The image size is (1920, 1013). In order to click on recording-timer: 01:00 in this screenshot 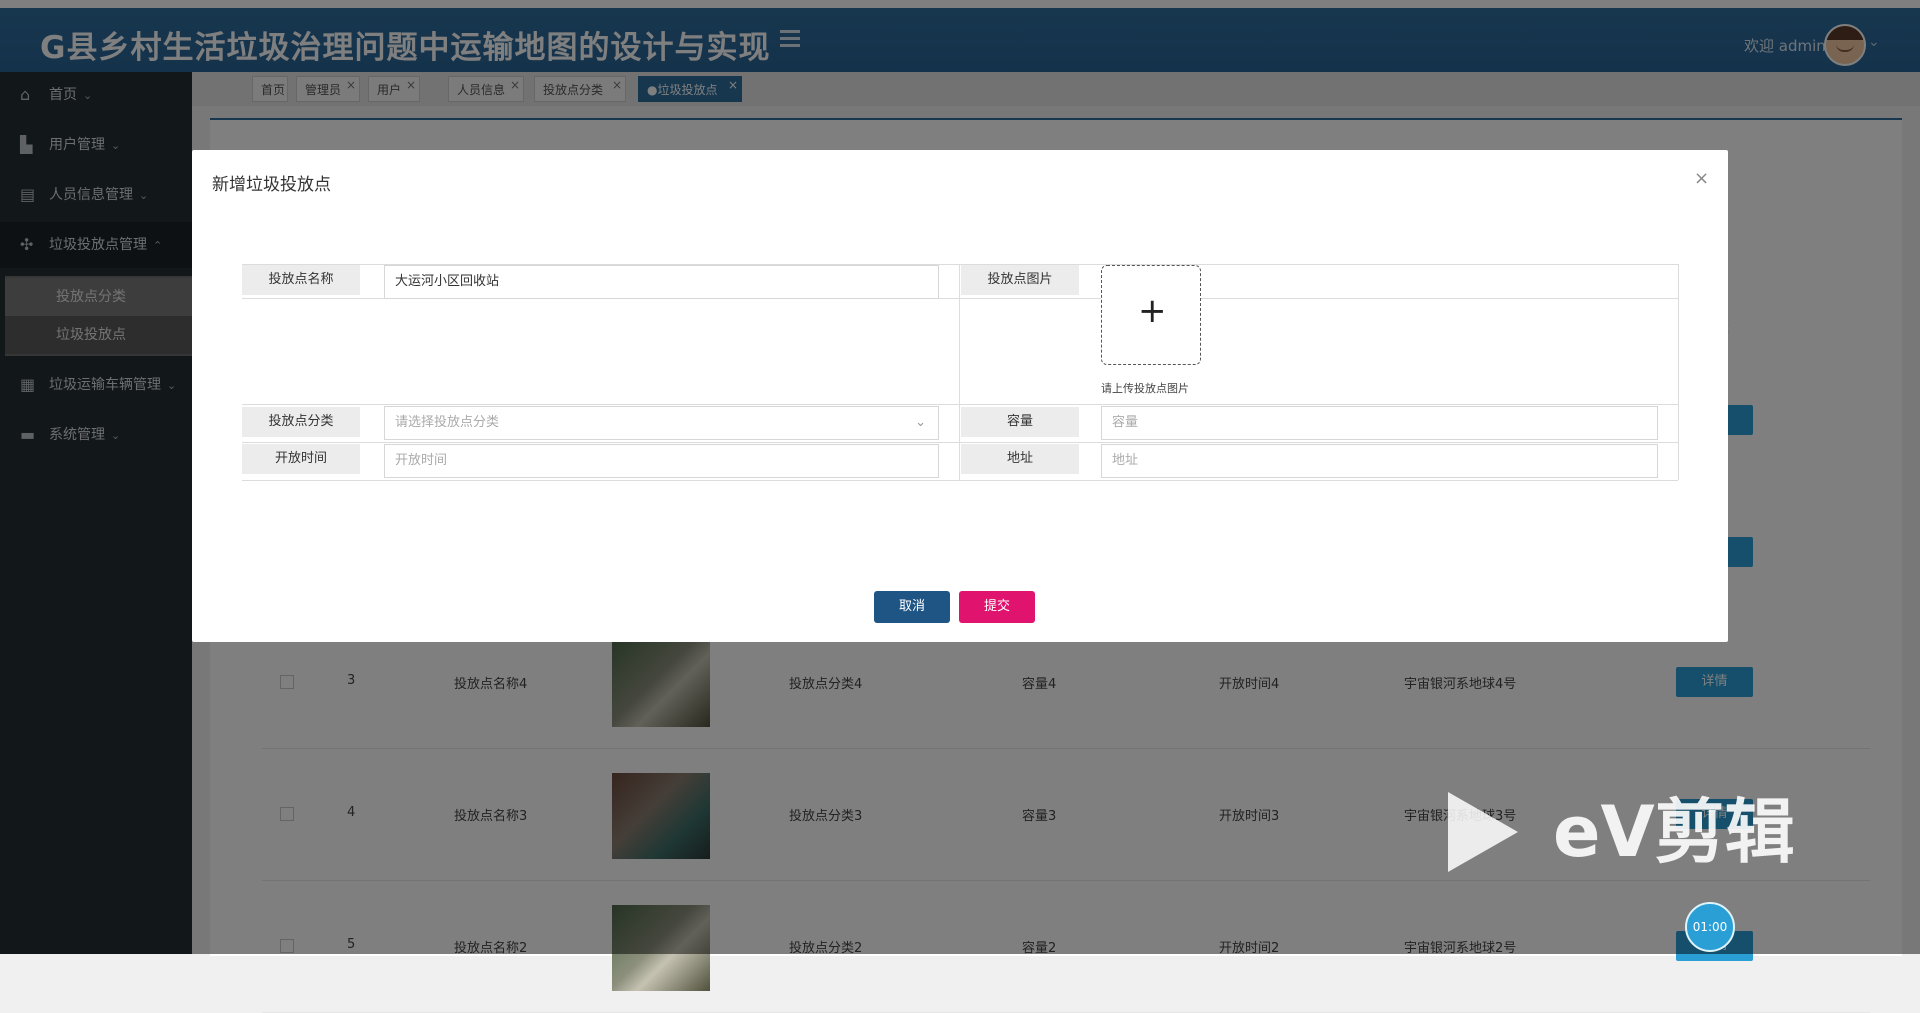, I will do `click(1710, 927)`.